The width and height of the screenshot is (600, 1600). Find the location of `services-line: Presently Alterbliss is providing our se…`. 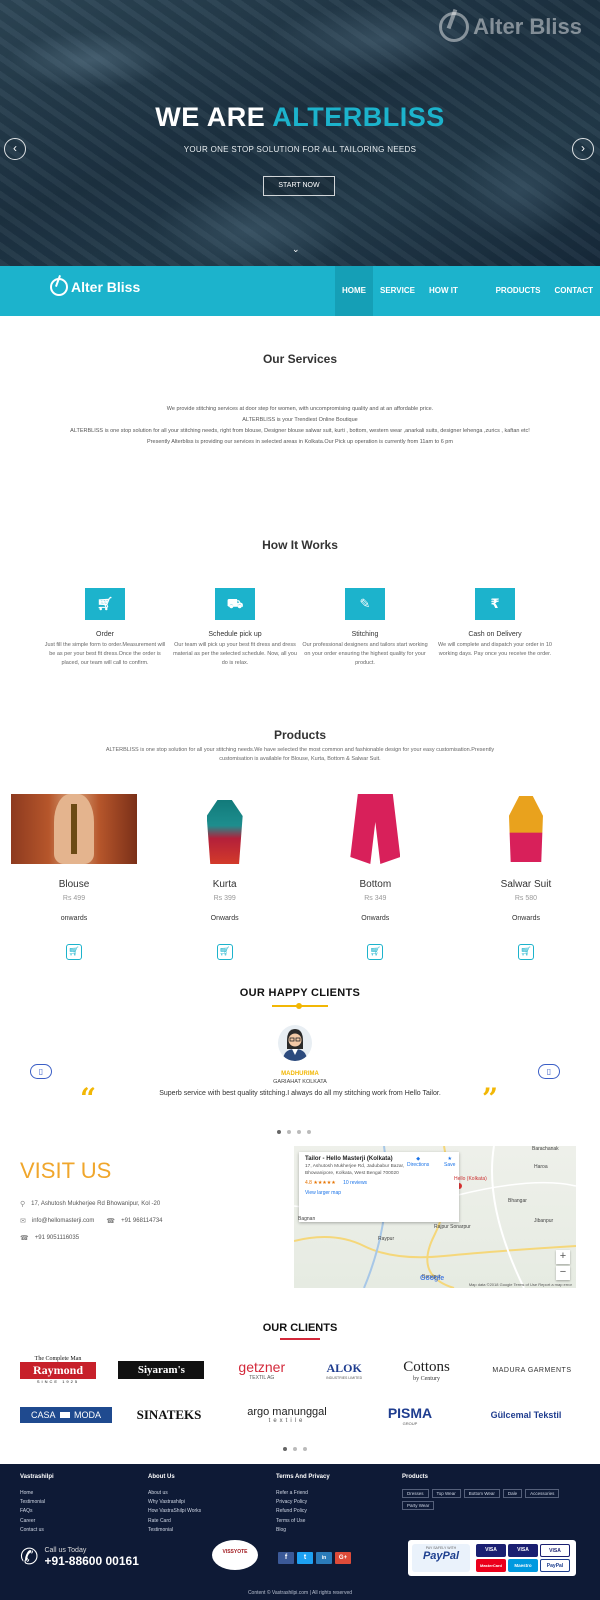

services-line: Presently Alterbliss is providing our se… is located at coordinates (300, 442).